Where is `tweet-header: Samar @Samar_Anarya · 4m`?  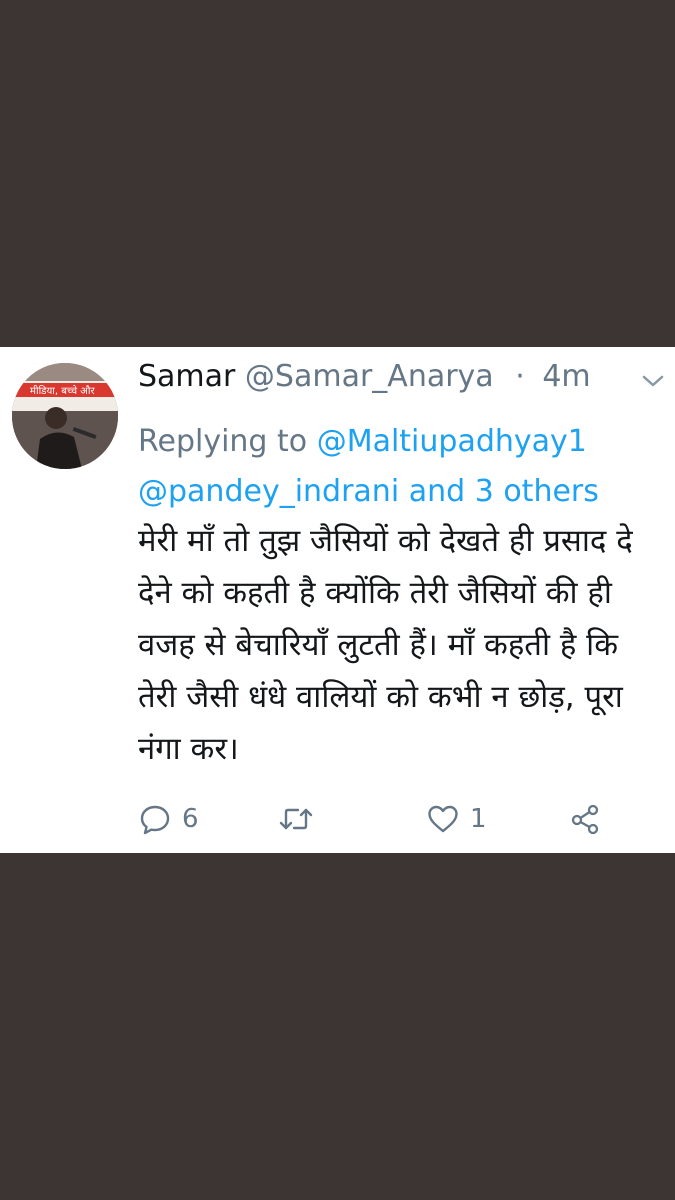 tweet-header: Samar @Samar_Anarya · 4m is located at coordinates (400, 382).